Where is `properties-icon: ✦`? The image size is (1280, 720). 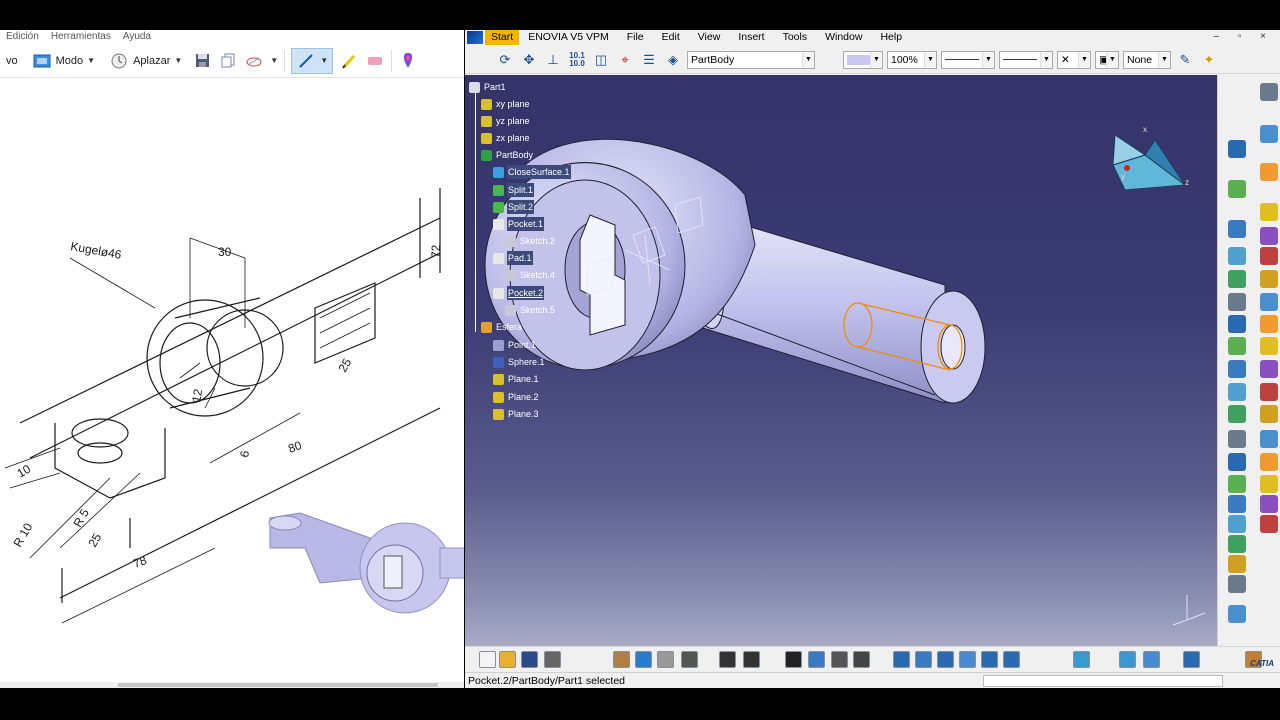 properties-icon: ✦ is located at coordinates (1209, 60).